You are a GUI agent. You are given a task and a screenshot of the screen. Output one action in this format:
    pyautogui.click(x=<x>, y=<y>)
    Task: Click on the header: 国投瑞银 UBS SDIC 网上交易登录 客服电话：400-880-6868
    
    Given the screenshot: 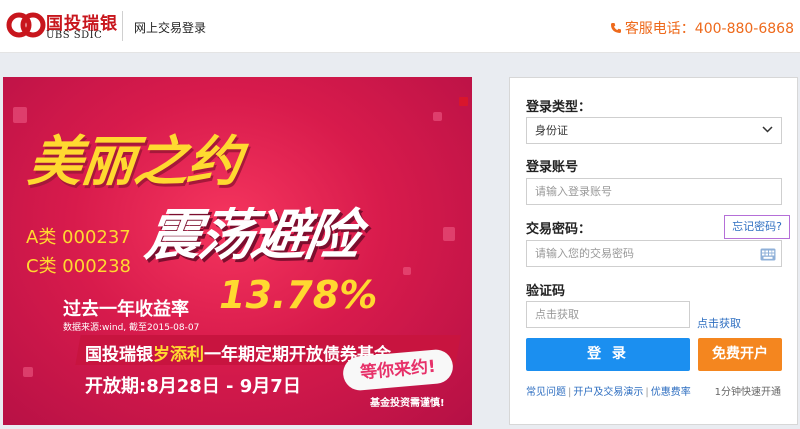 What is the action you would take?
    pyautogui.click(x=400, y=26)
    